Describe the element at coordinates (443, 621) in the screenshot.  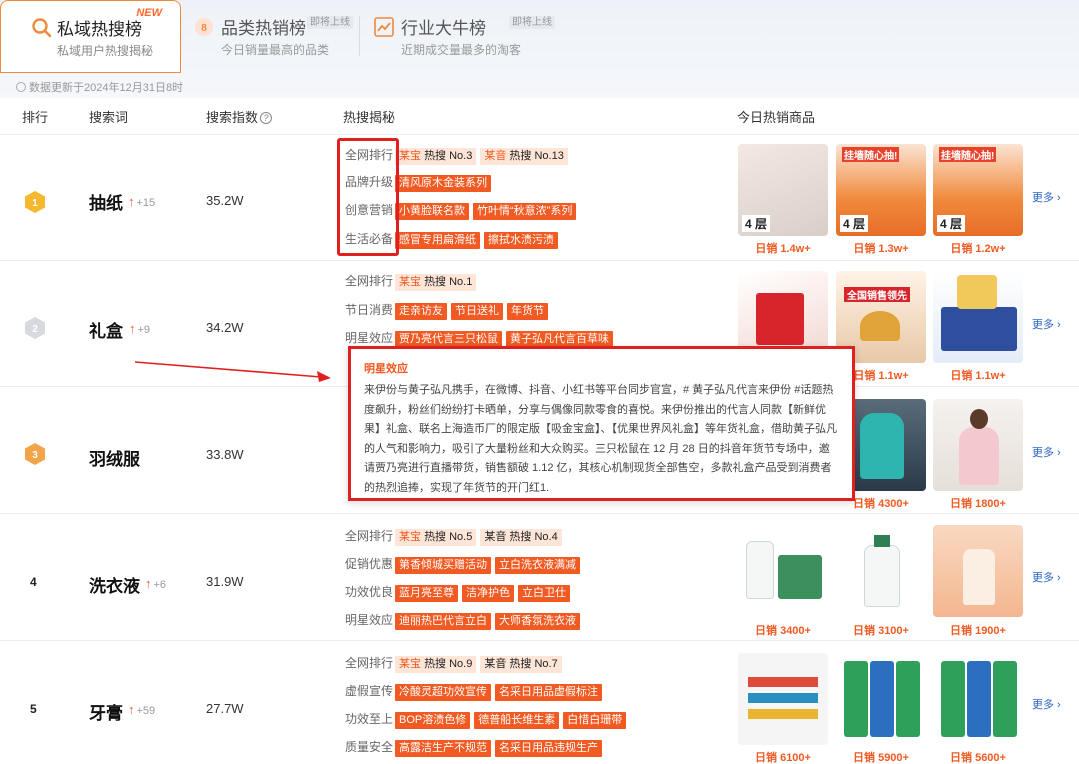
I see `hot-tag: 迪丽热巴代言立白` at that location.